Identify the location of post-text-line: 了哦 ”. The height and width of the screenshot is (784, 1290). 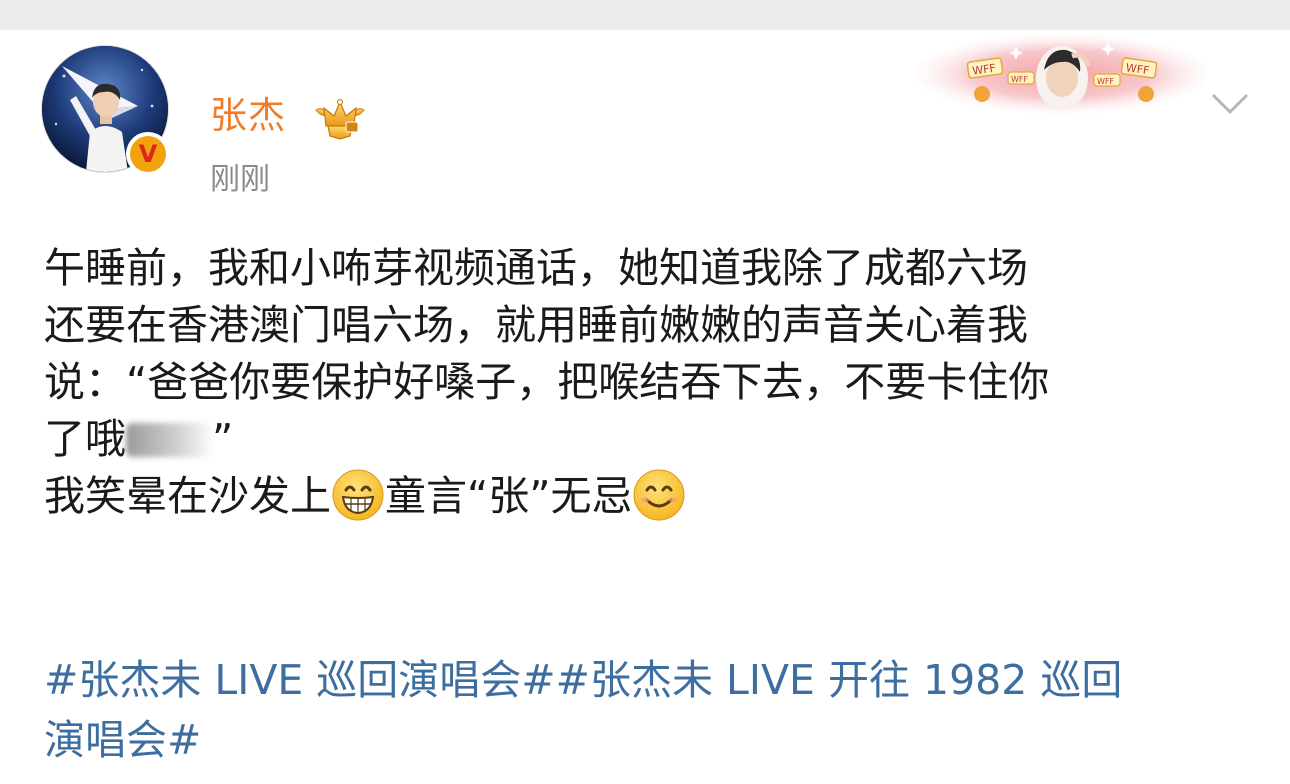
(651, 439).